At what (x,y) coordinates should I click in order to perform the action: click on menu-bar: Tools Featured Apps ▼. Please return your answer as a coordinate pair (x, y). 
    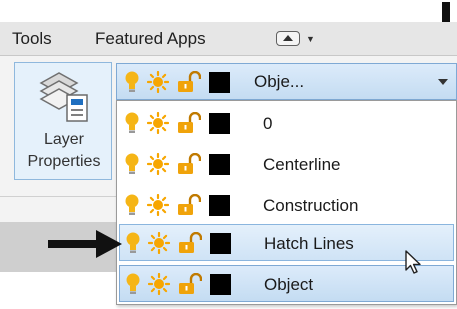
    Looking at the image, I should click on (228, 39).